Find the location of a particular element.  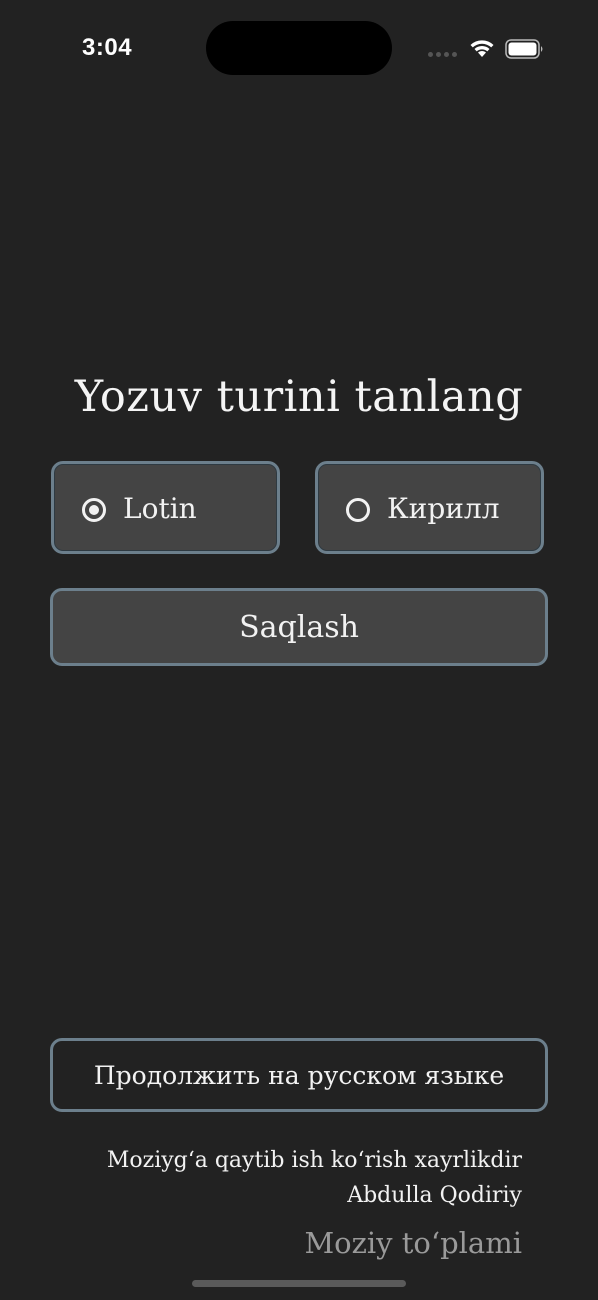

script-option-cyrillic: Кирилл is located at coordinates (429, 507).